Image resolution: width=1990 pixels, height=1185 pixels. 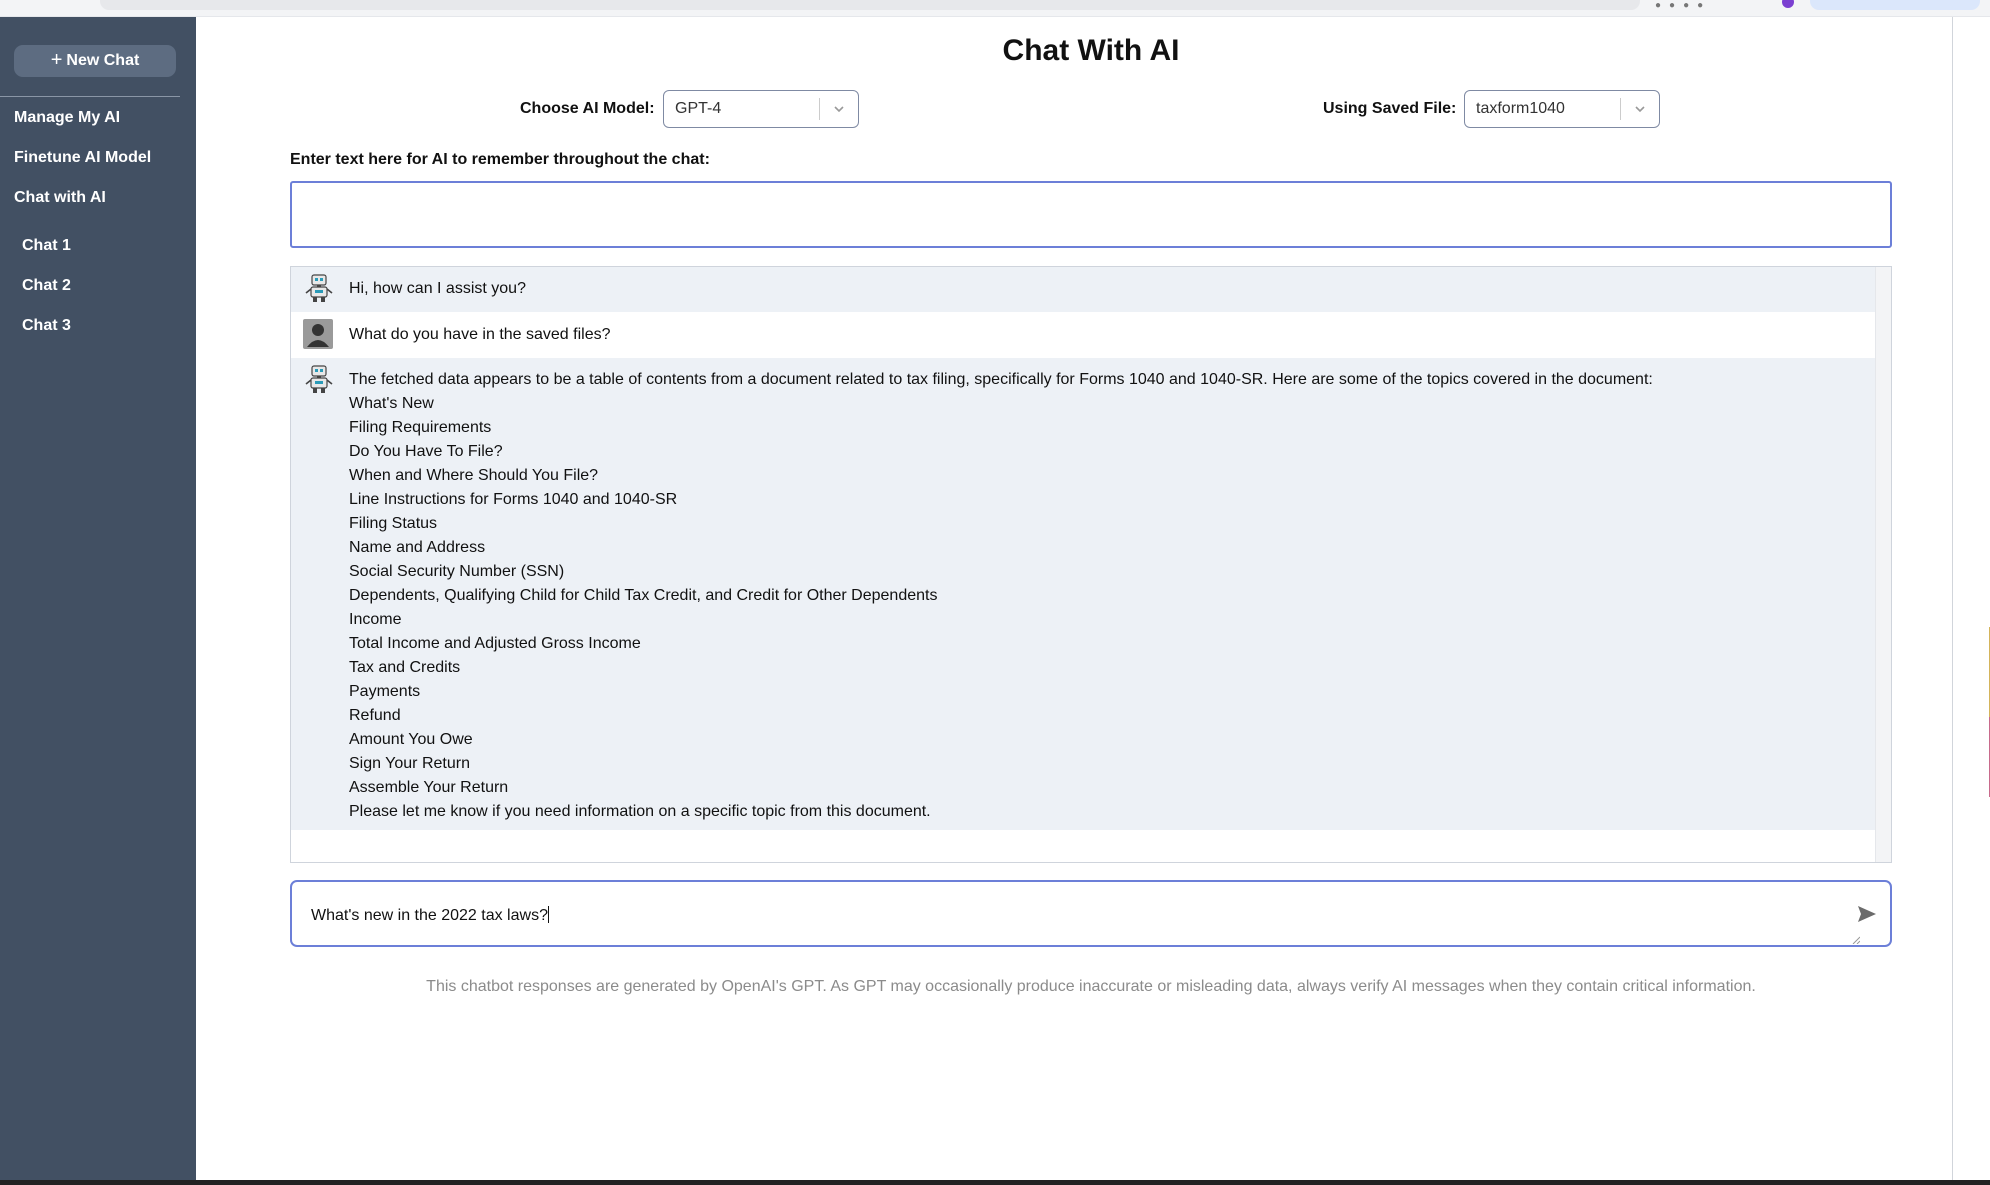 What do you see at coordinates (319, 334) in the screenshot?
I see `user-avatar-icon` at bounding box center [319, 334].